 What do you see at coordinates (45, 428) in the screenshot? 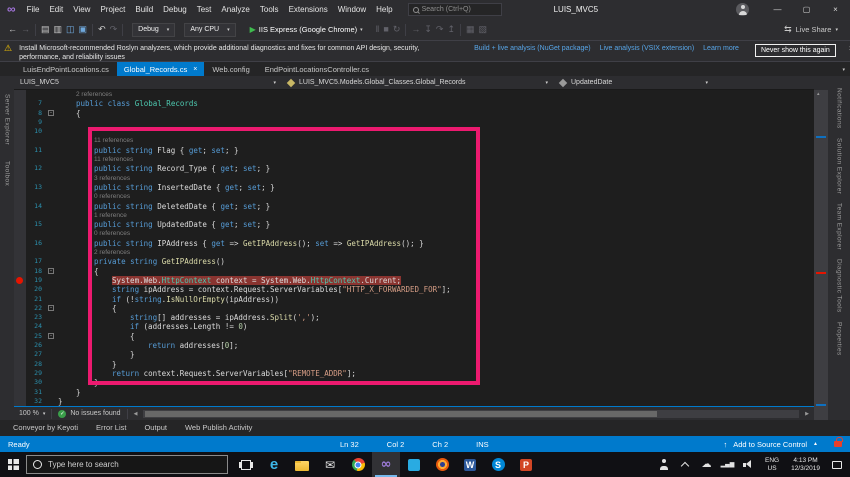
I see `panel-tab-conveyor-by-keyoti: Conveyor by Keyoti` at bounding box center [45, 428].